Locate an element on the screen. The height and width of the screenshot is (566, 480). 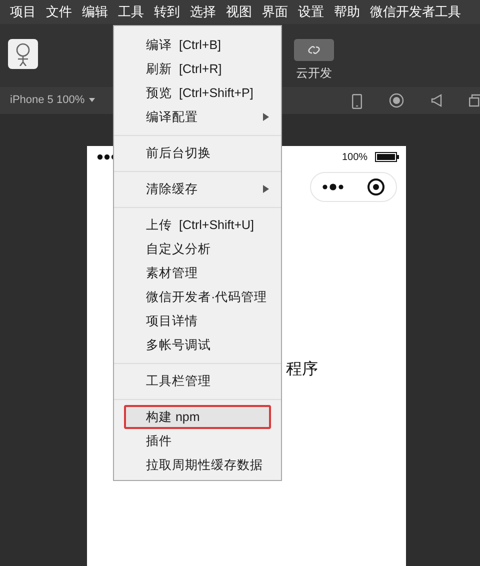
device-selector: iPhone 5 100% is located at coordinates (52, 100).